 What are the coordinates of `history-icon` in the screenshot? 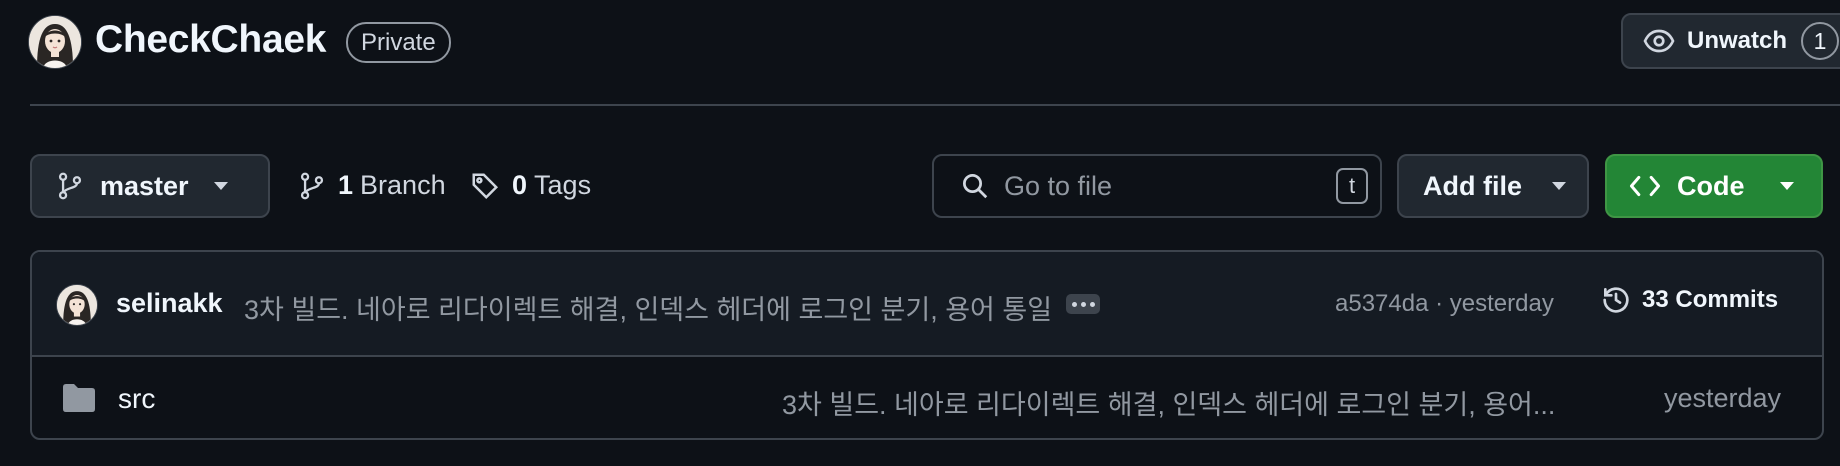 It's located at (1616, 300).